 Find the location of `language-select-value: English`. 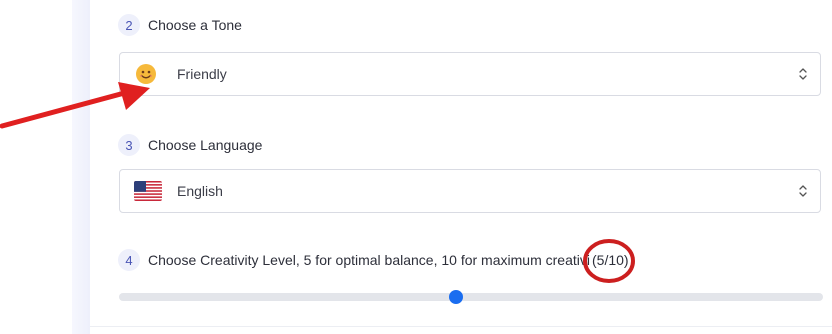

language-select-value: English is located at coordinates (200, 191).